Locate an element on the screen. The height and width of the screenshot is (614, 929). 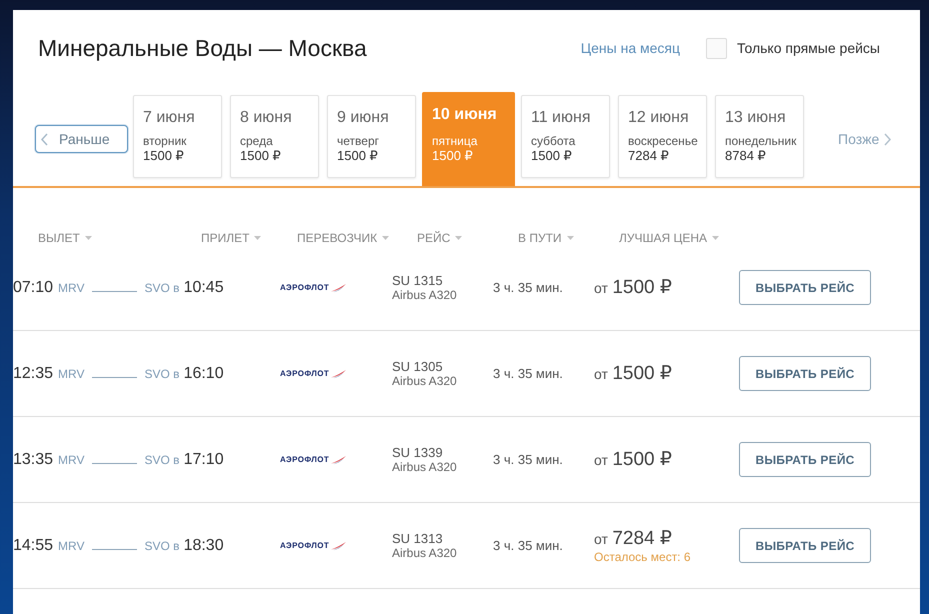
sort-column-header: ПРИЛЕТ is located at coordinates (231, 238).